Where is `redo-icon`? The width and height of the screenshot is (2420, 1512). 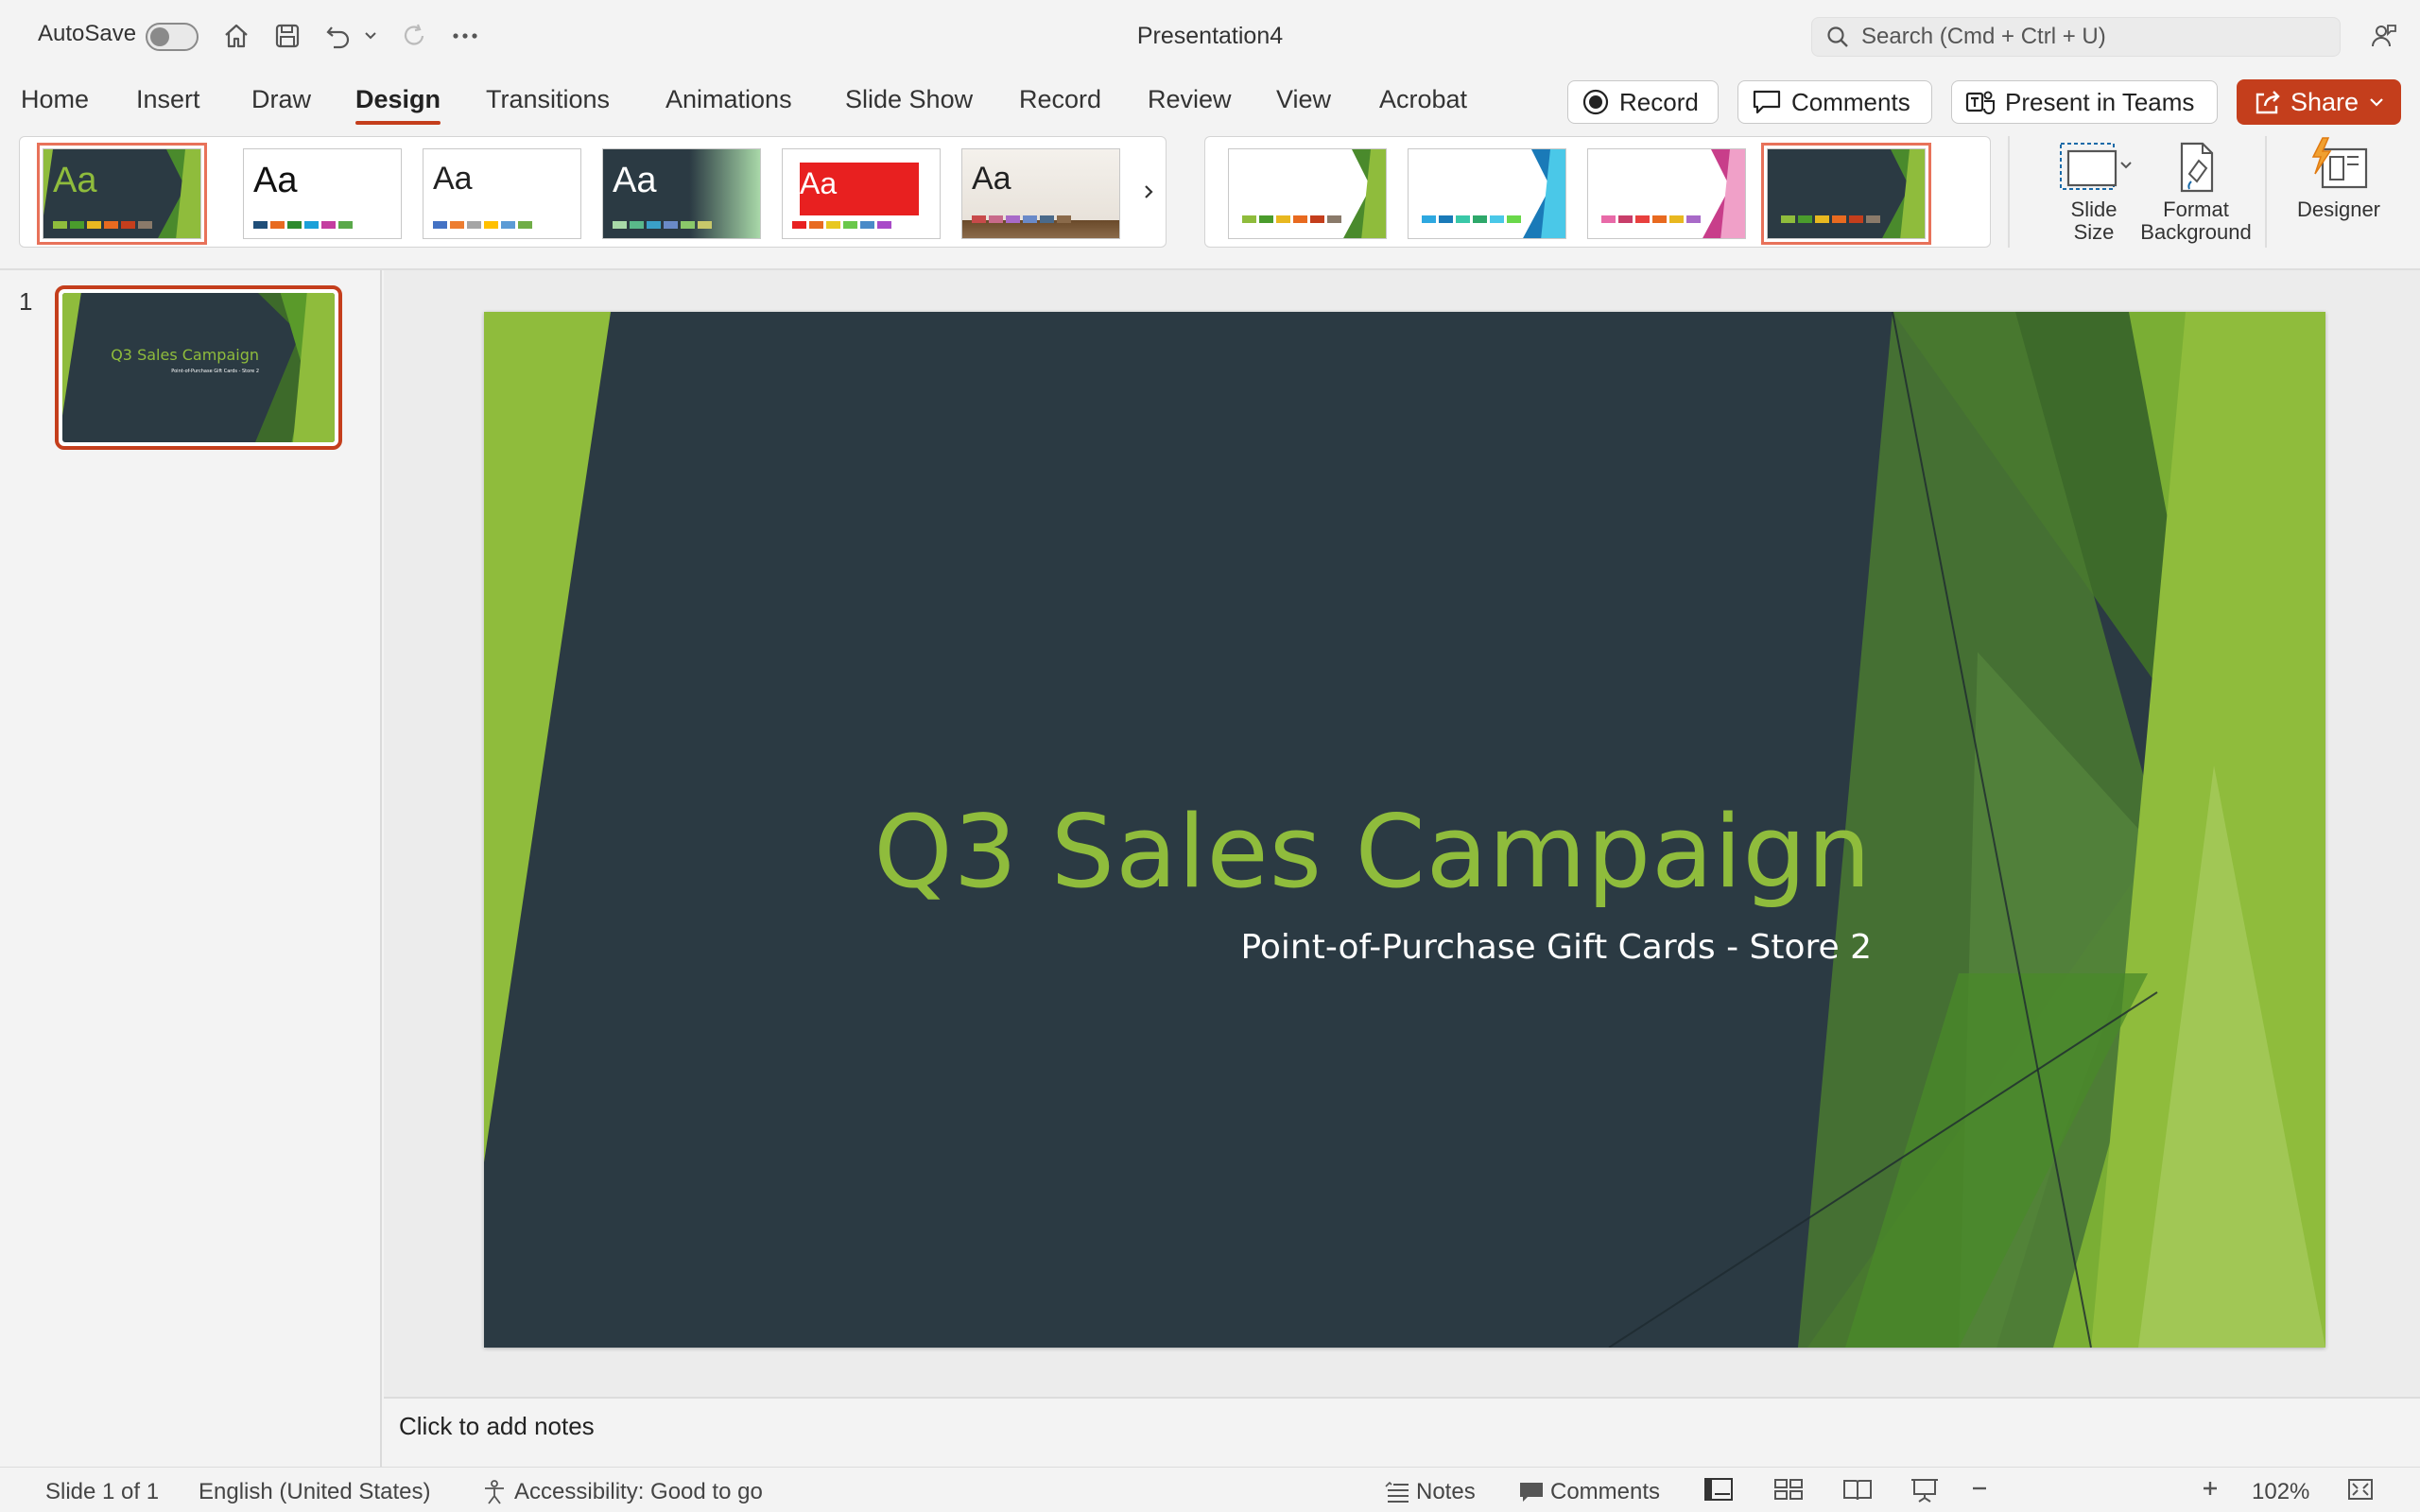 redo-icon is located at coordinates (414, 36).